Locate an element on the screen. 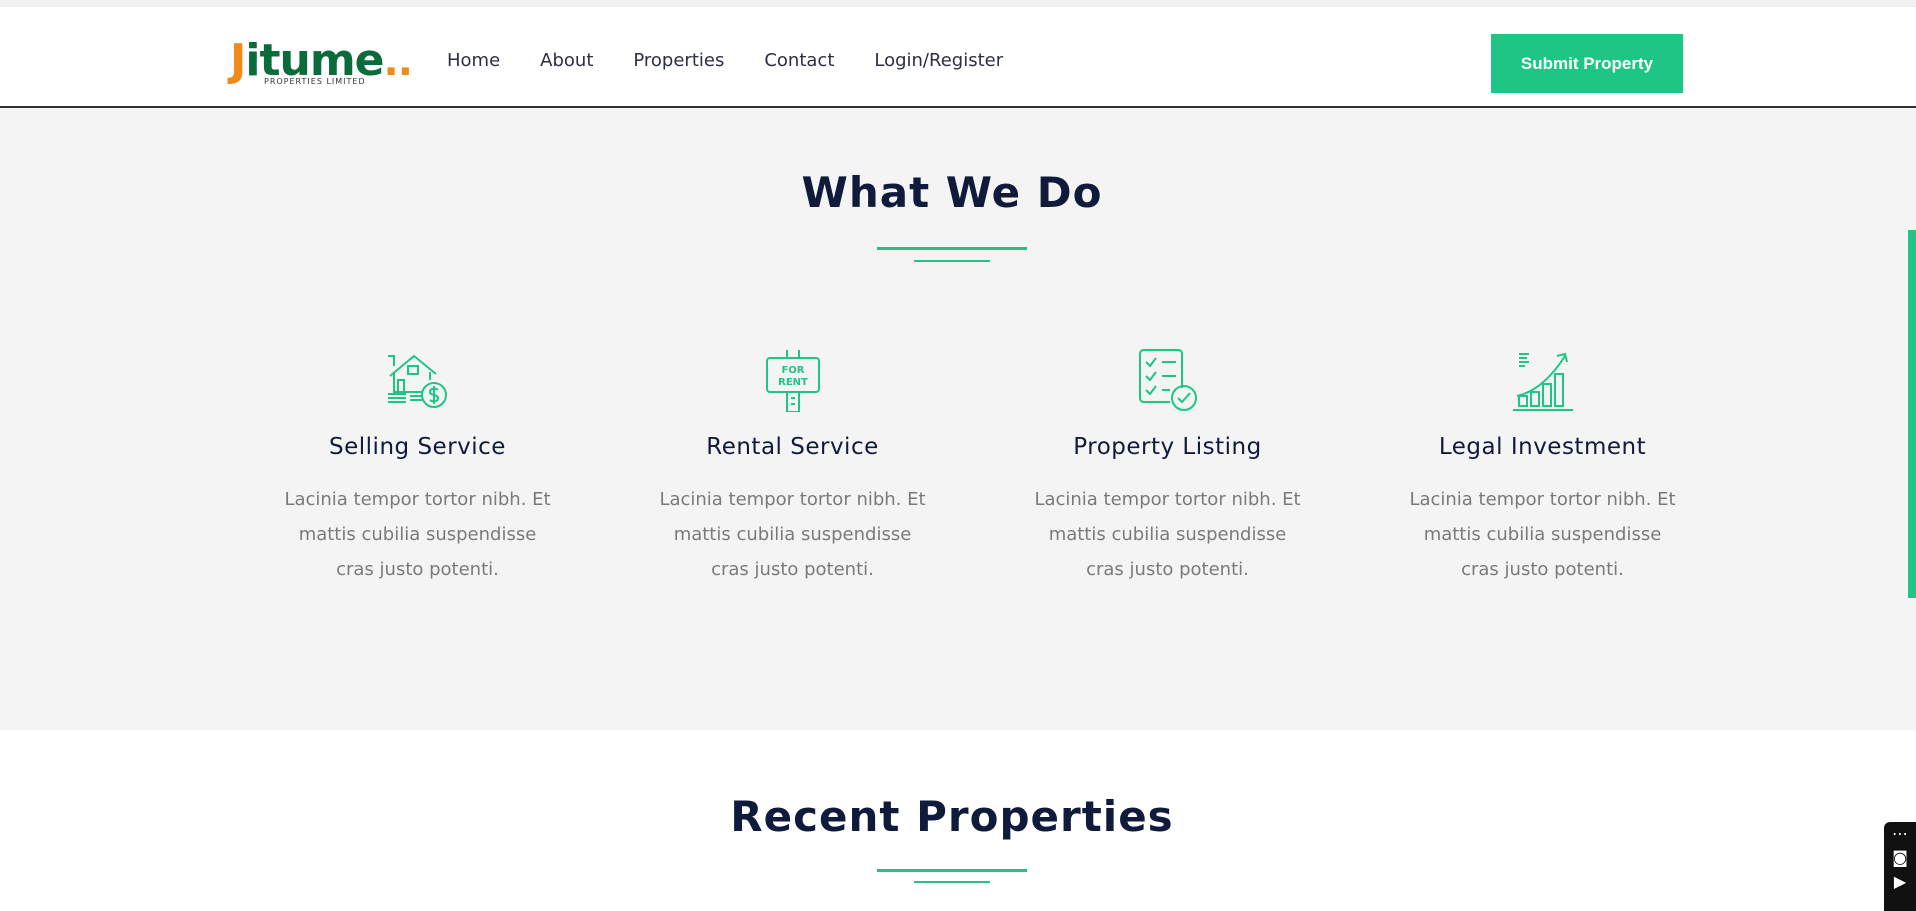  submit-property-button: Submit Property is located at coordinates (1587, 63).